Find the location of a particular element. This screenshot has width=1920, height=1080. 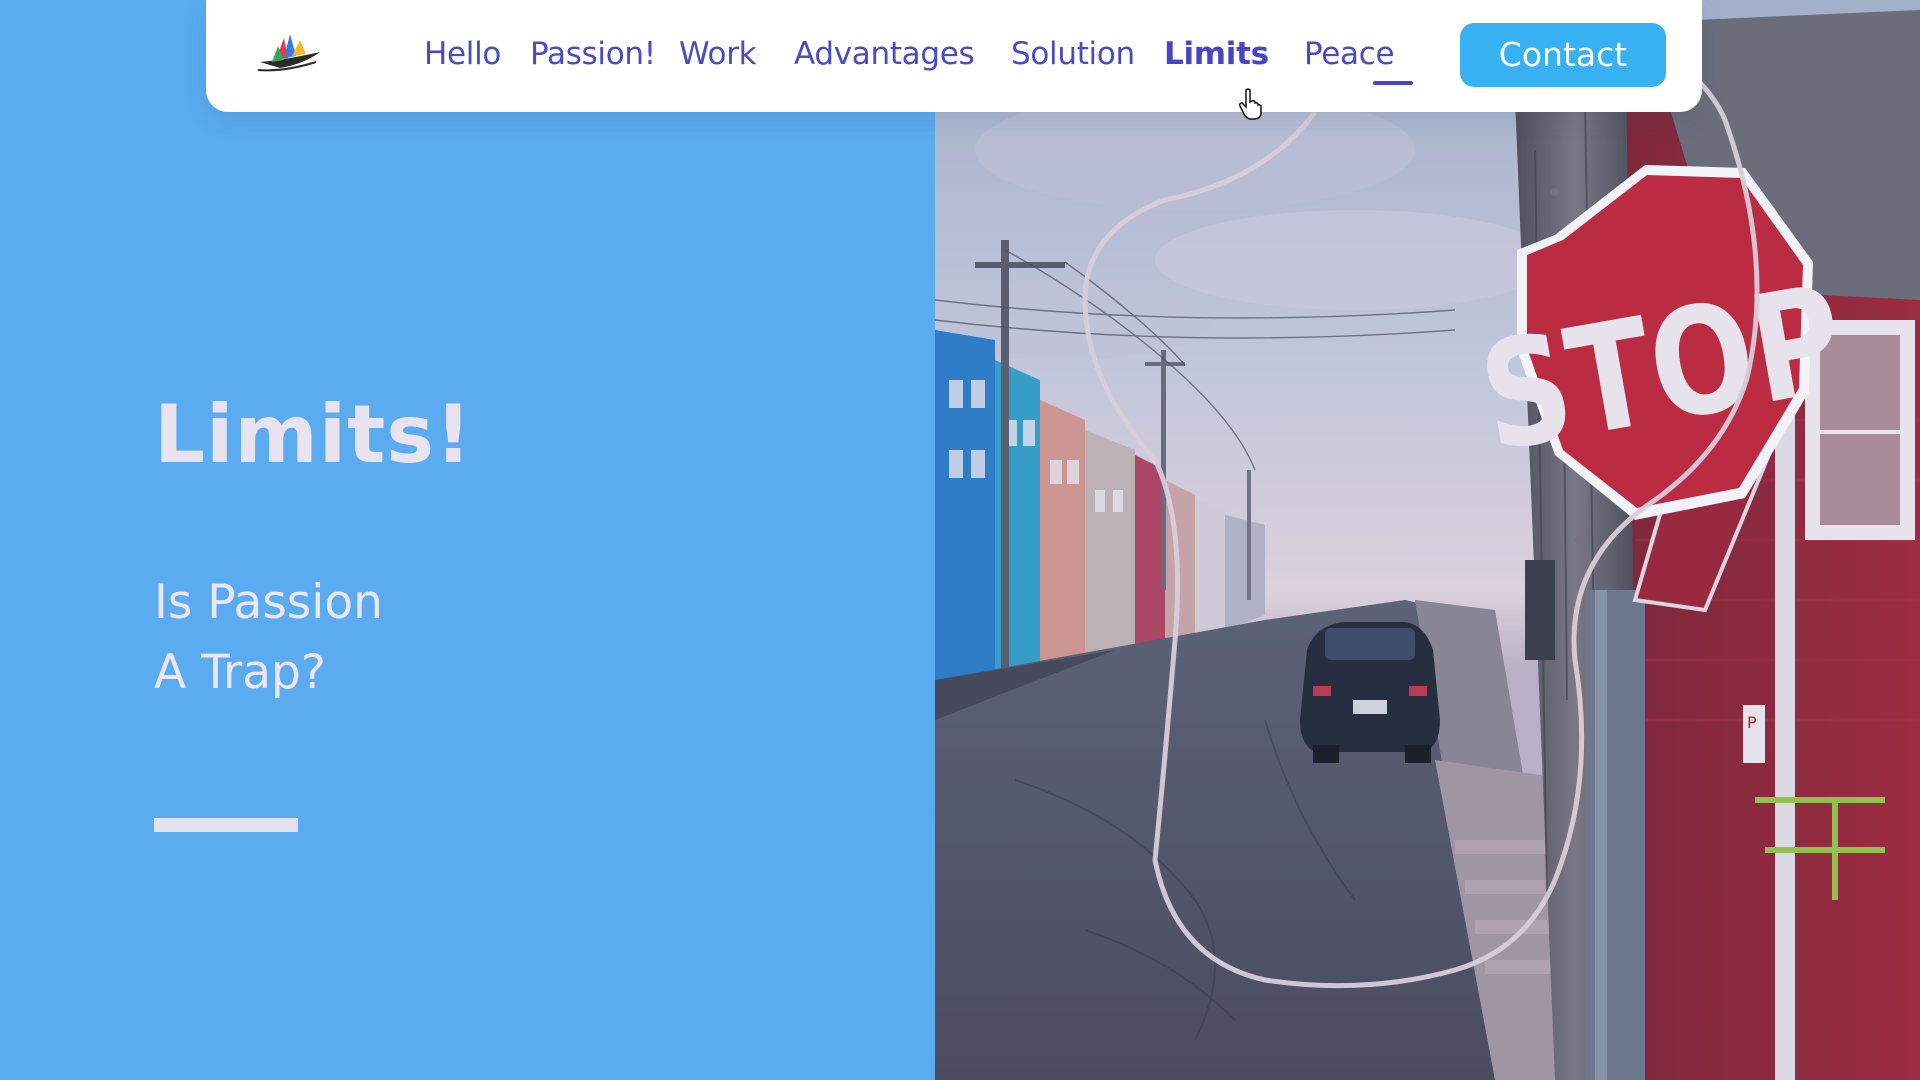

hero-subtitle: Is Passion A Trap? is located at coordinates (268, 638).